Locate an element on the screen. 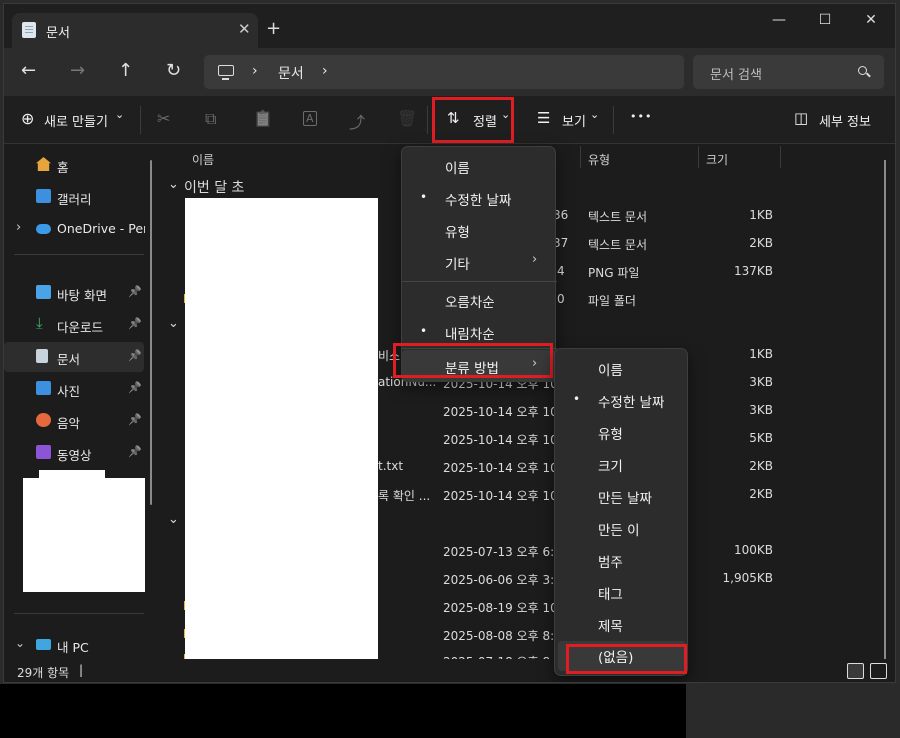 The image size is (900, 738). forward-button: → is located at coordinates (77, 70).